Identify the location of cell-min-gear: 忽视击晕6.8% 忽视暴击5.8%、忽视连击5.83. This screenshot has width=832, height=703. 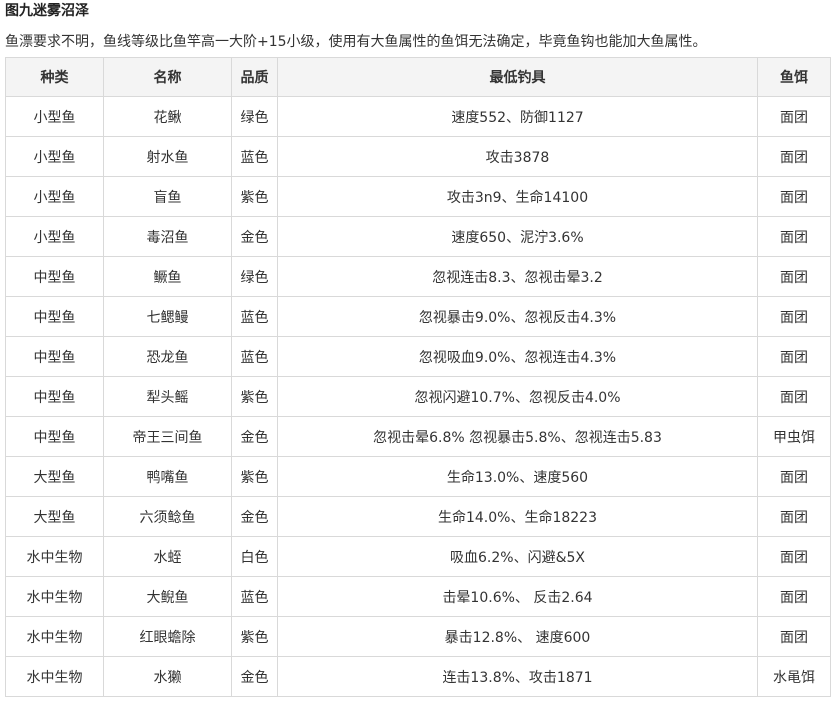
(517, 436).